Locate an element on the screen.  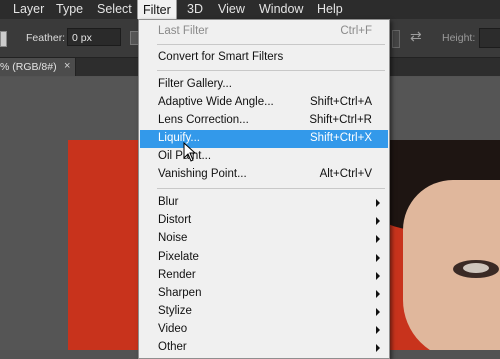
menu-type: Type is located at coordinates (69, 9).